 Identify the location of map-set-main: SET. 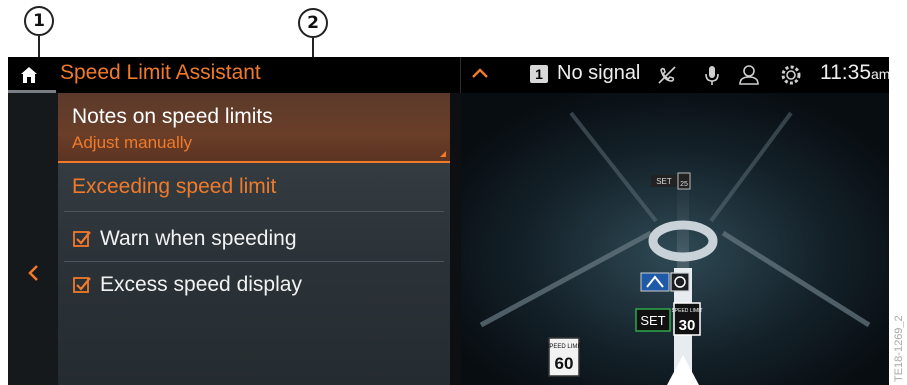
(652, 320).